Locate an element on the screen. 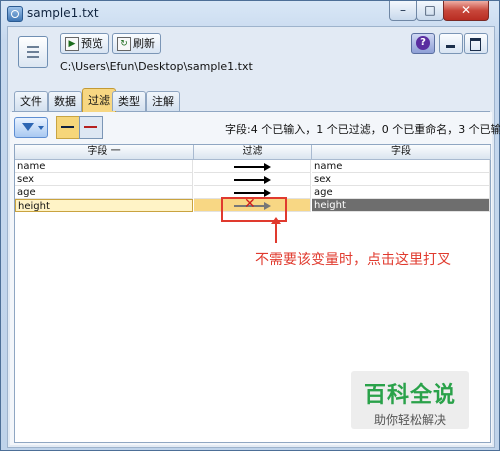  tab-file: 文件 is located at coordinates (31, 101).